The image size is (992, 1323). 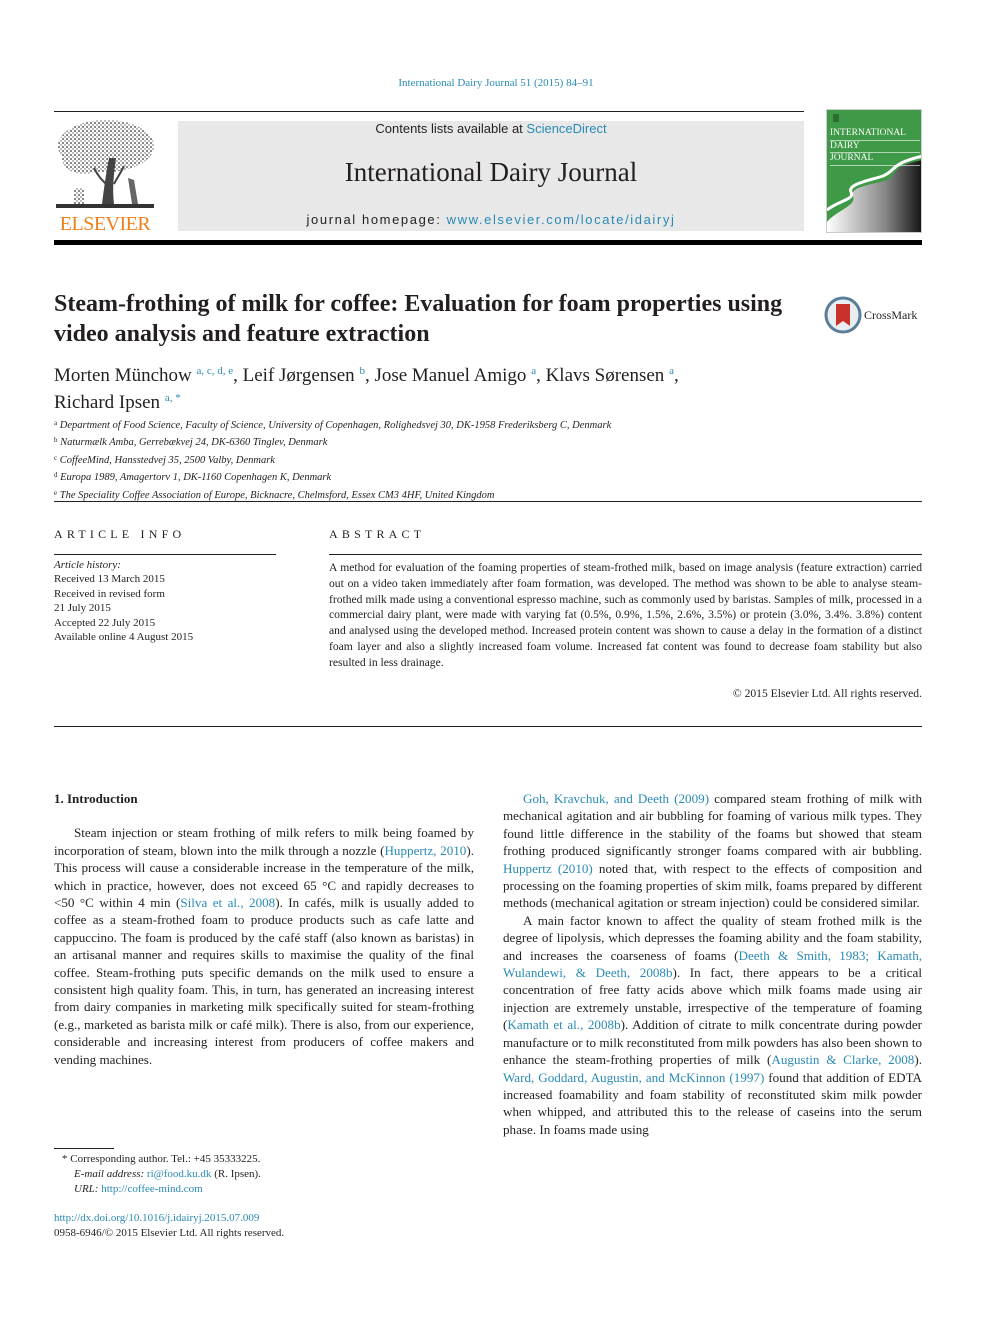 I want to click on email-link: ri@food.ku.dk, so click(x=179, y=1174).